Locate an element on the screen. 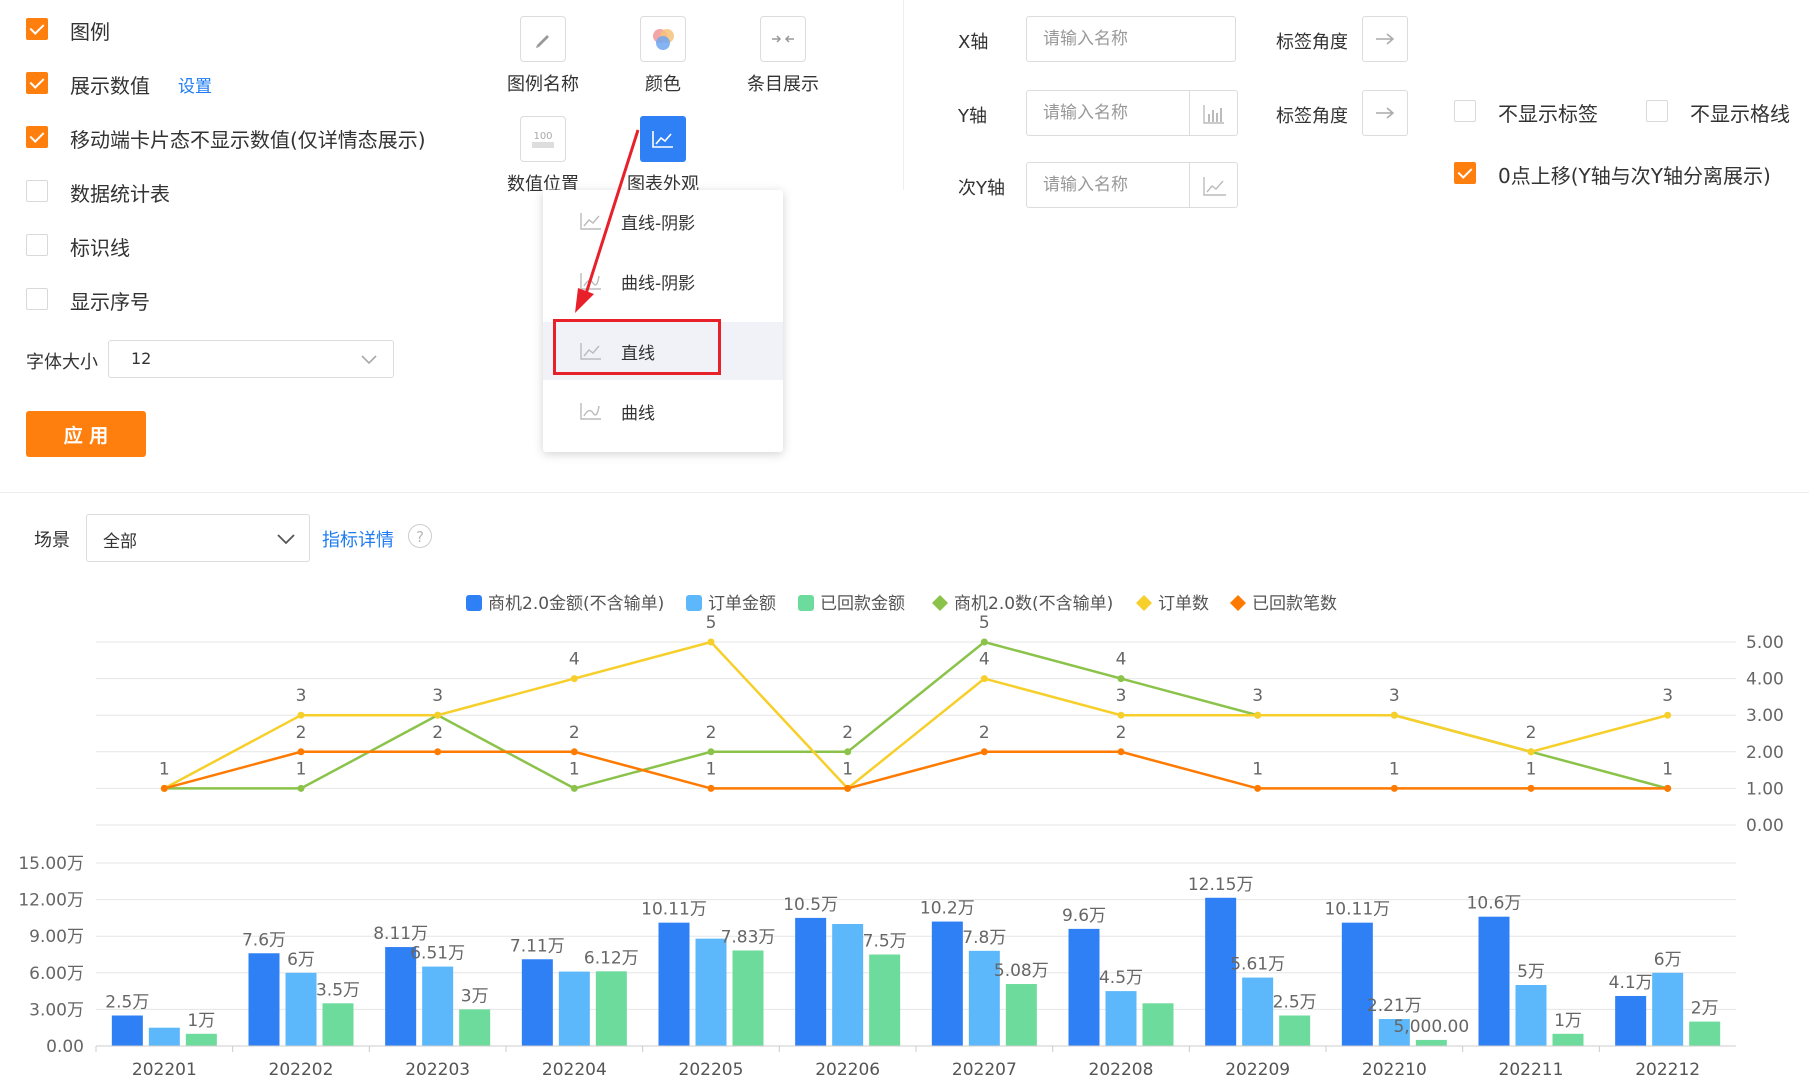 Image resolution: width=1809 pixels, height=1084 pixels. value-position-button: 100 is located at coordinates (543, 139).